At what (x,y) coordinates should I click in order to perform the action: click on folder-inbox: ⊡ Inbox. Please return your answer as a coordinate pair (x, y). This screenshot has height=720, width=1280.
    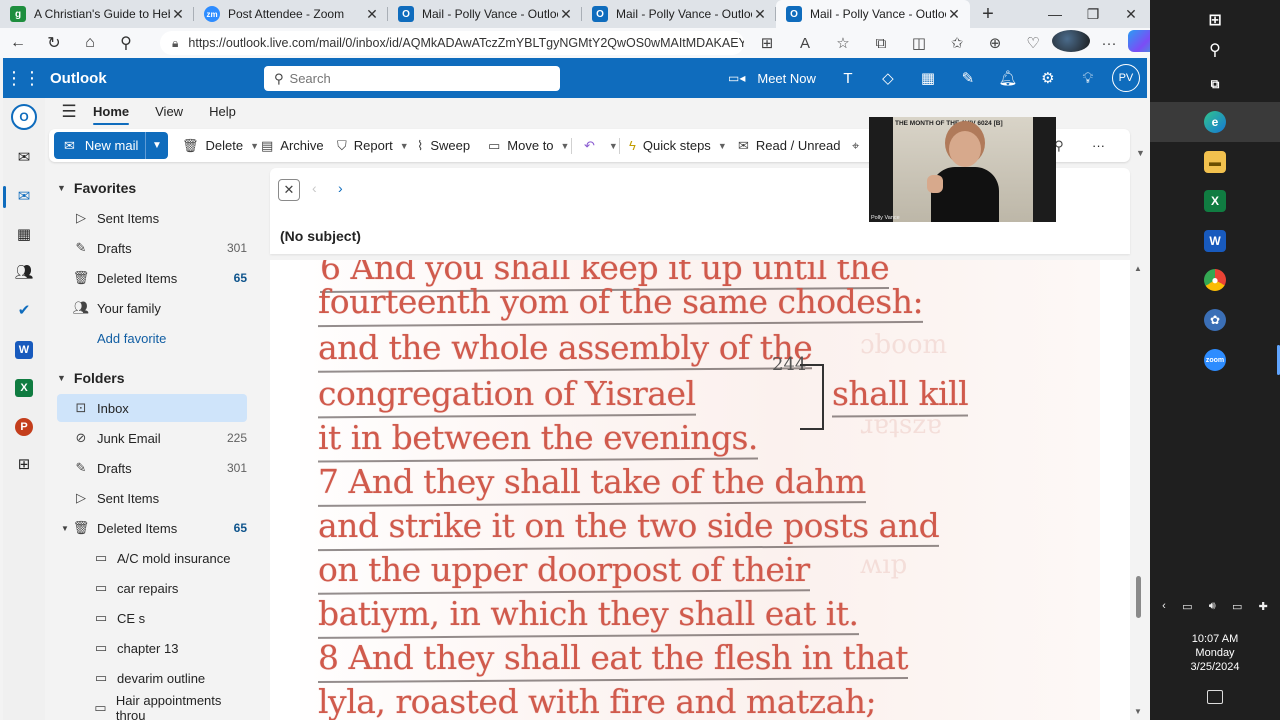
    Looking at the image, I should click on (152, 408).